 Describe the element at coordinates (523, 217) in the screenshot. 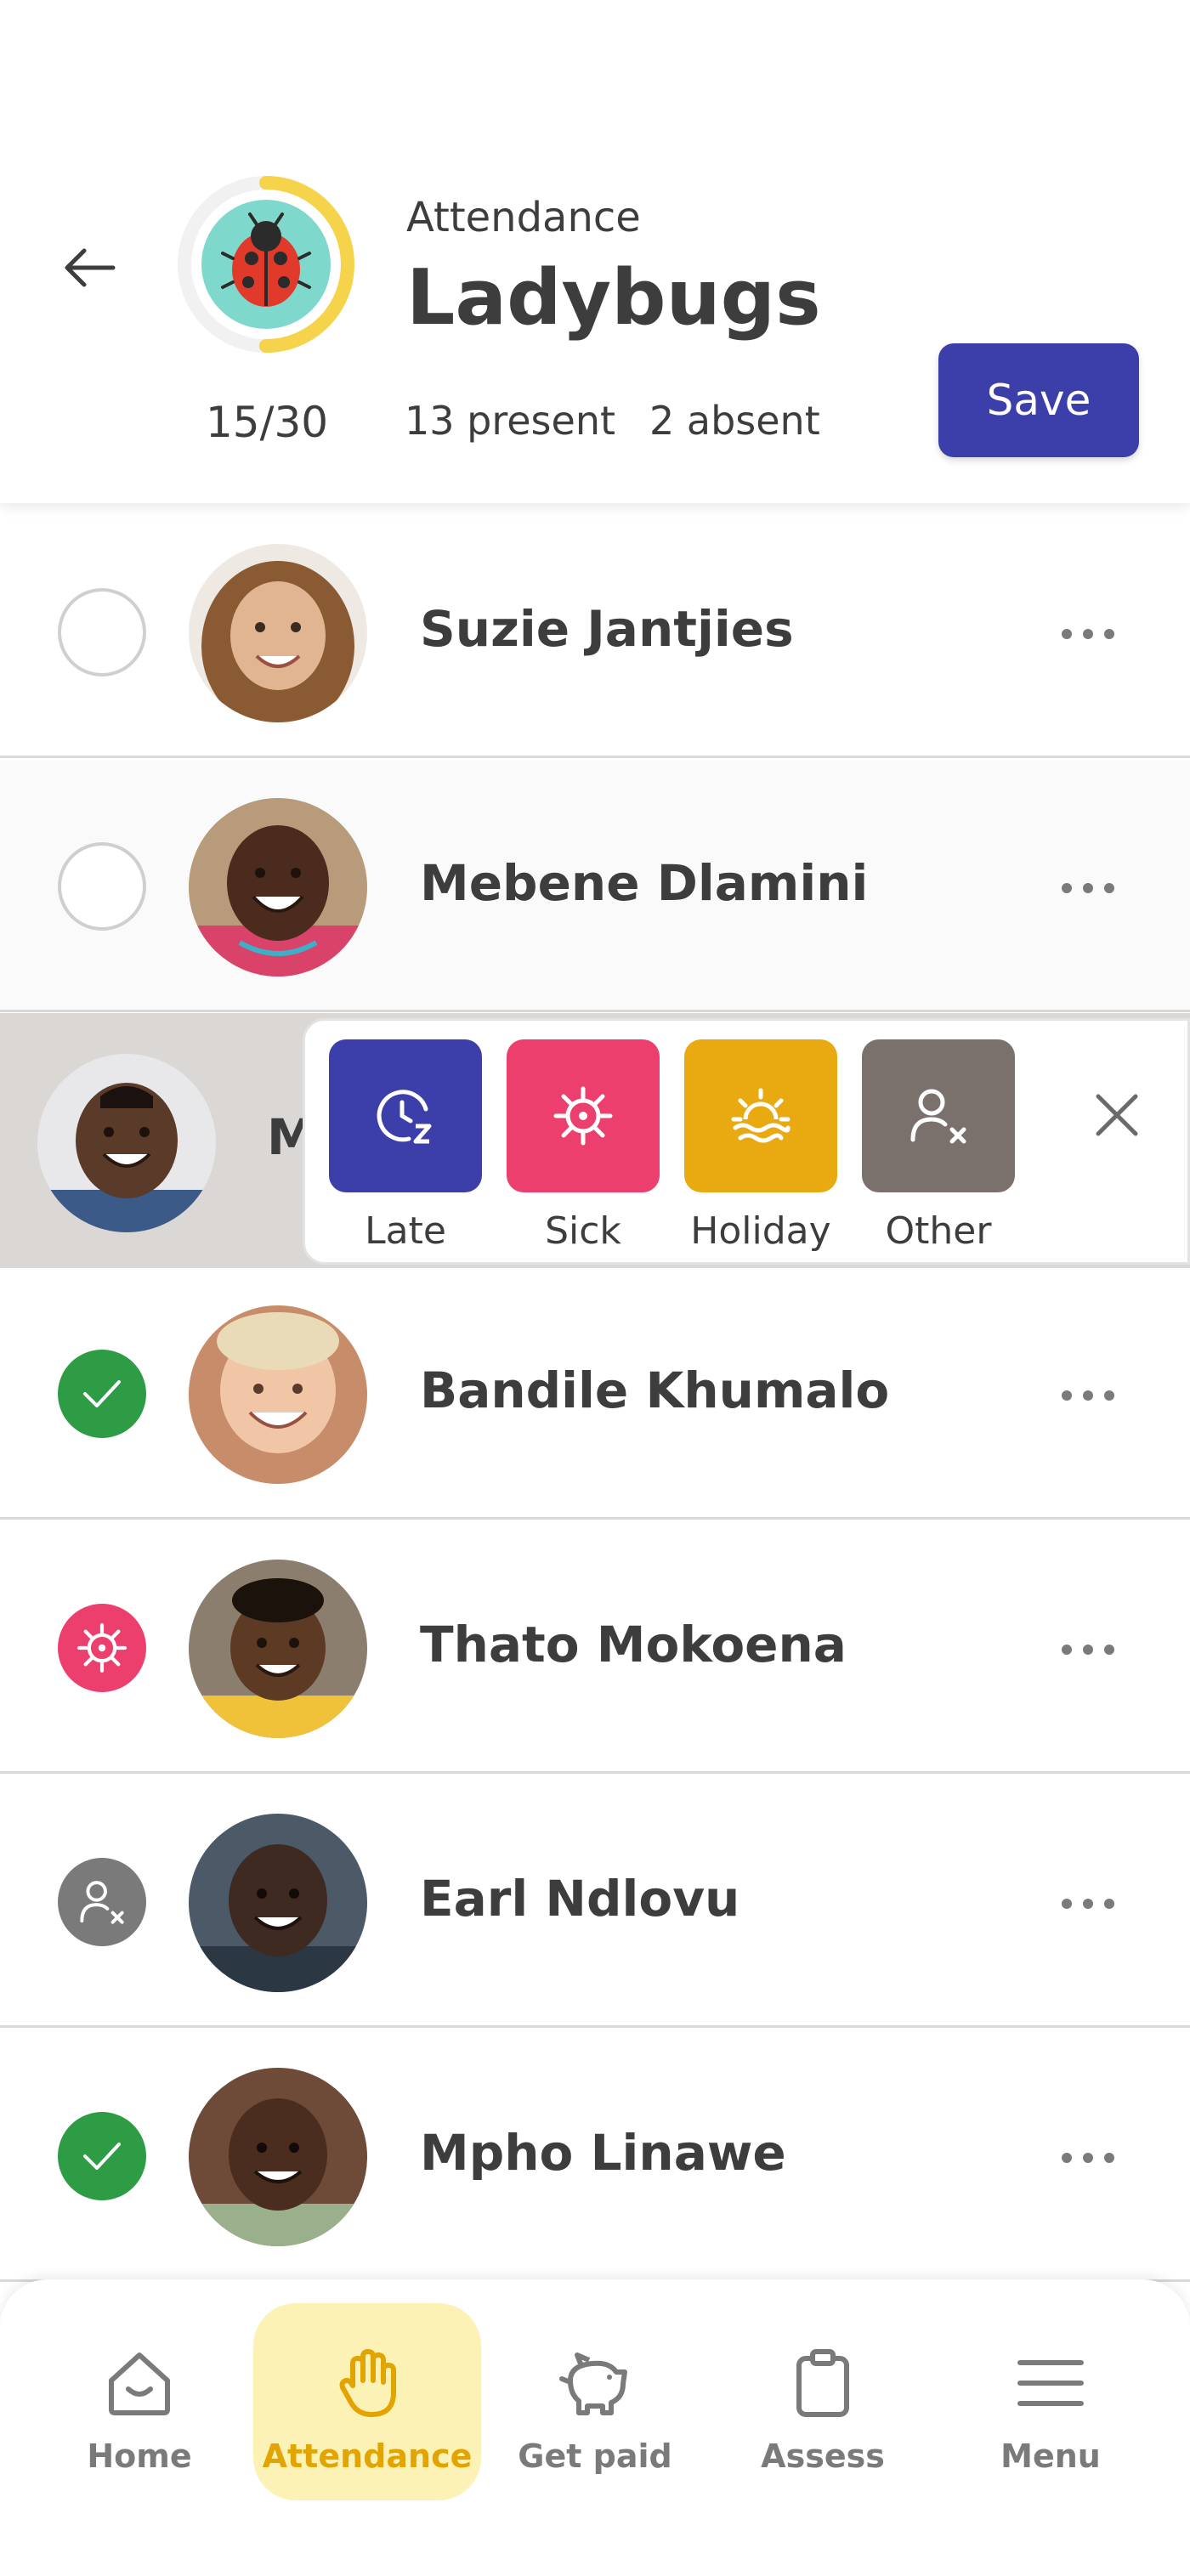

I see `page-subtitle: Attendance` at that location.